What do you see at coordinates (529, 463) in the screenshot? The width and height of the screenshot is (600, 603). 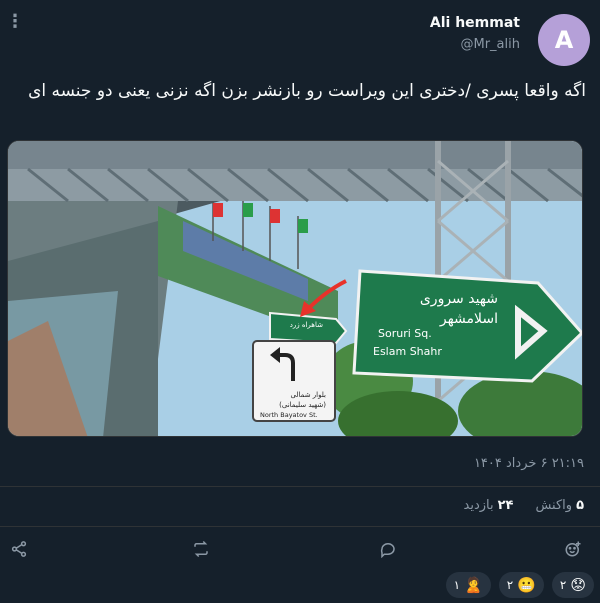 I see `tweet-timestamp: ۲۱:۱۹ ۶ خرداد ۱۴۰۴` at bounding box center [529, 463].